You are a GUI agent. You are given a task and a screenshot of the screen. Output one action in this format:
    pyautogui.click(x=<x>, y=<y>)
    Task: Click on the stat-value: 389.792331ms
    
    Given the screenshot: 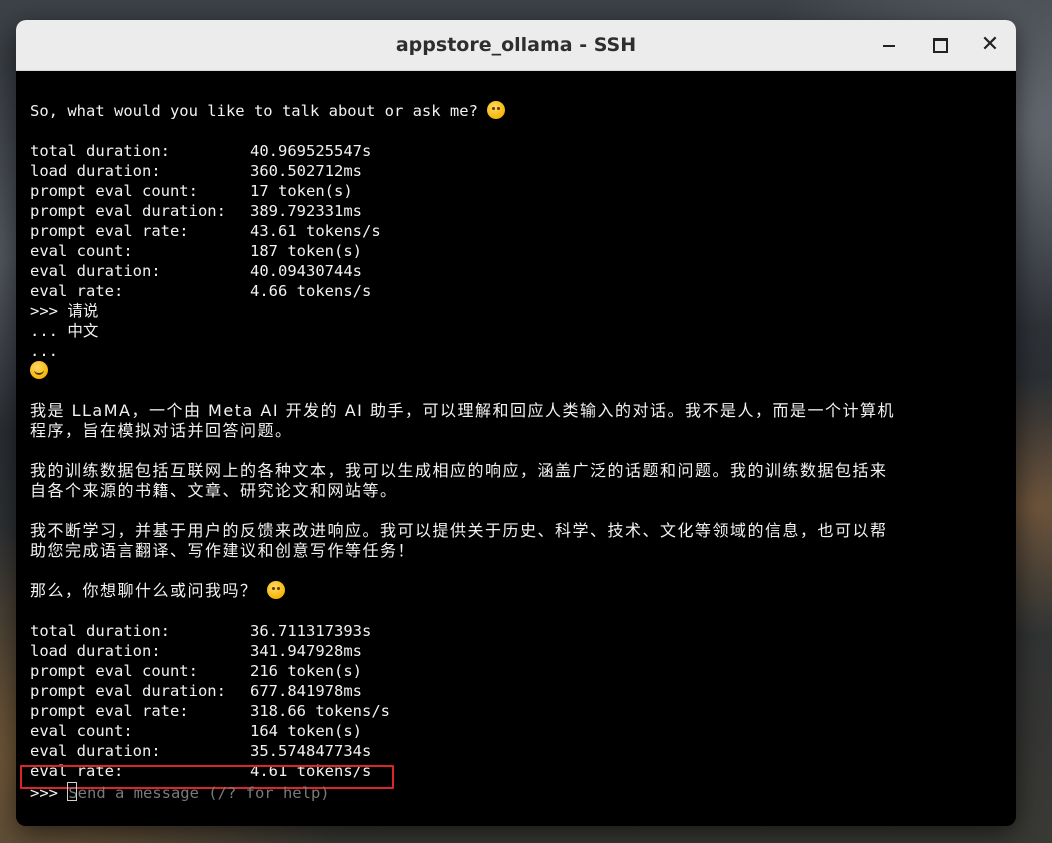 What is the action you would take?
    pyautogui.click(x=306, y=211)
    